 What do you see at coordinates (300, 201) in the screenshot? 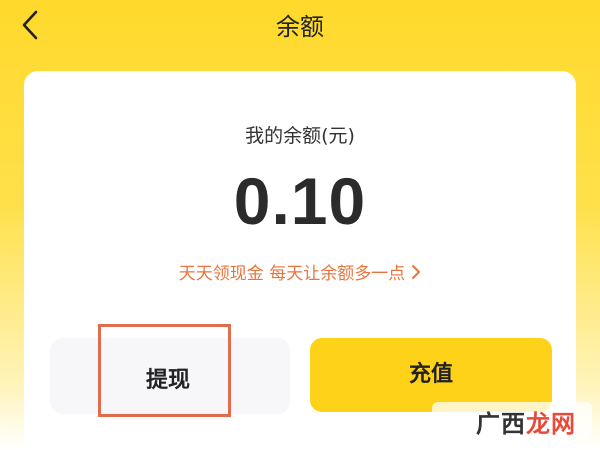
I see `balance-amount: 0.10` at bounding box center [300, 201].